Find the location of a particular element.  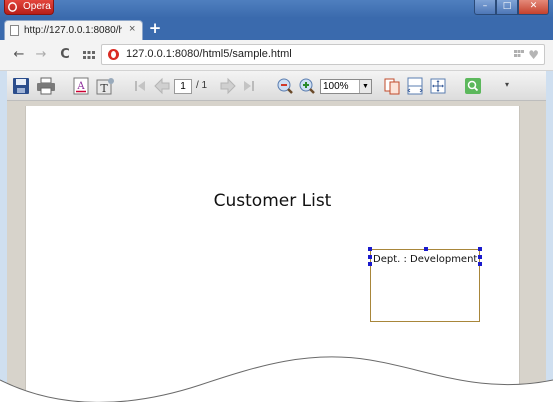

tab-title: http://127.0.0.1:8080/html5/sample.html is located at coordinates (73, 30).